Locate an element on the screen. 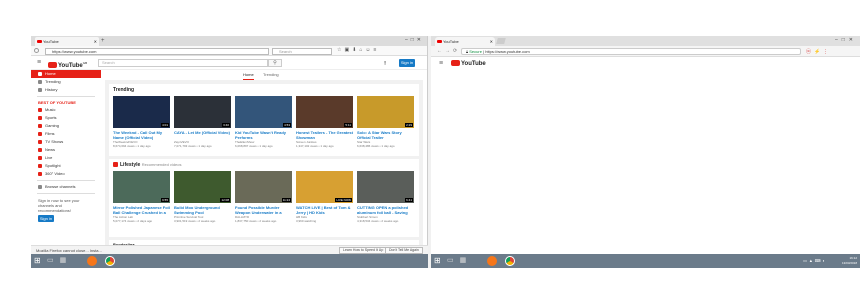 The width and height of the screenshot is (860, 283). sidebar-item-gaming: Gaming is located at coordinates (66, 126).